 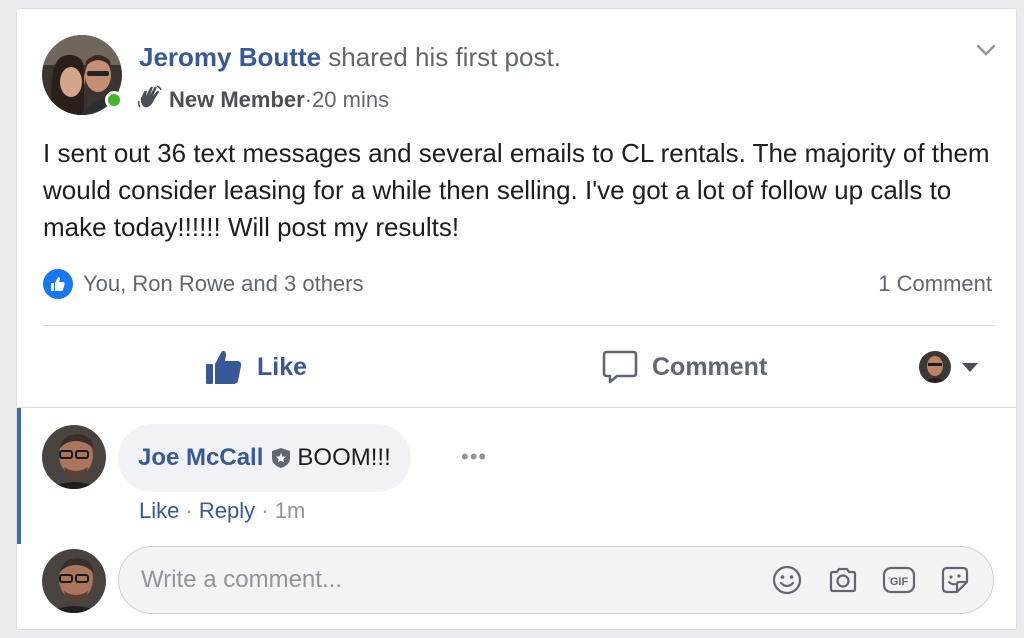 What do you see at coordinates (282, 366) in the screenshot?
I see `like-button-label: Like` at bounding box center [282, 366].